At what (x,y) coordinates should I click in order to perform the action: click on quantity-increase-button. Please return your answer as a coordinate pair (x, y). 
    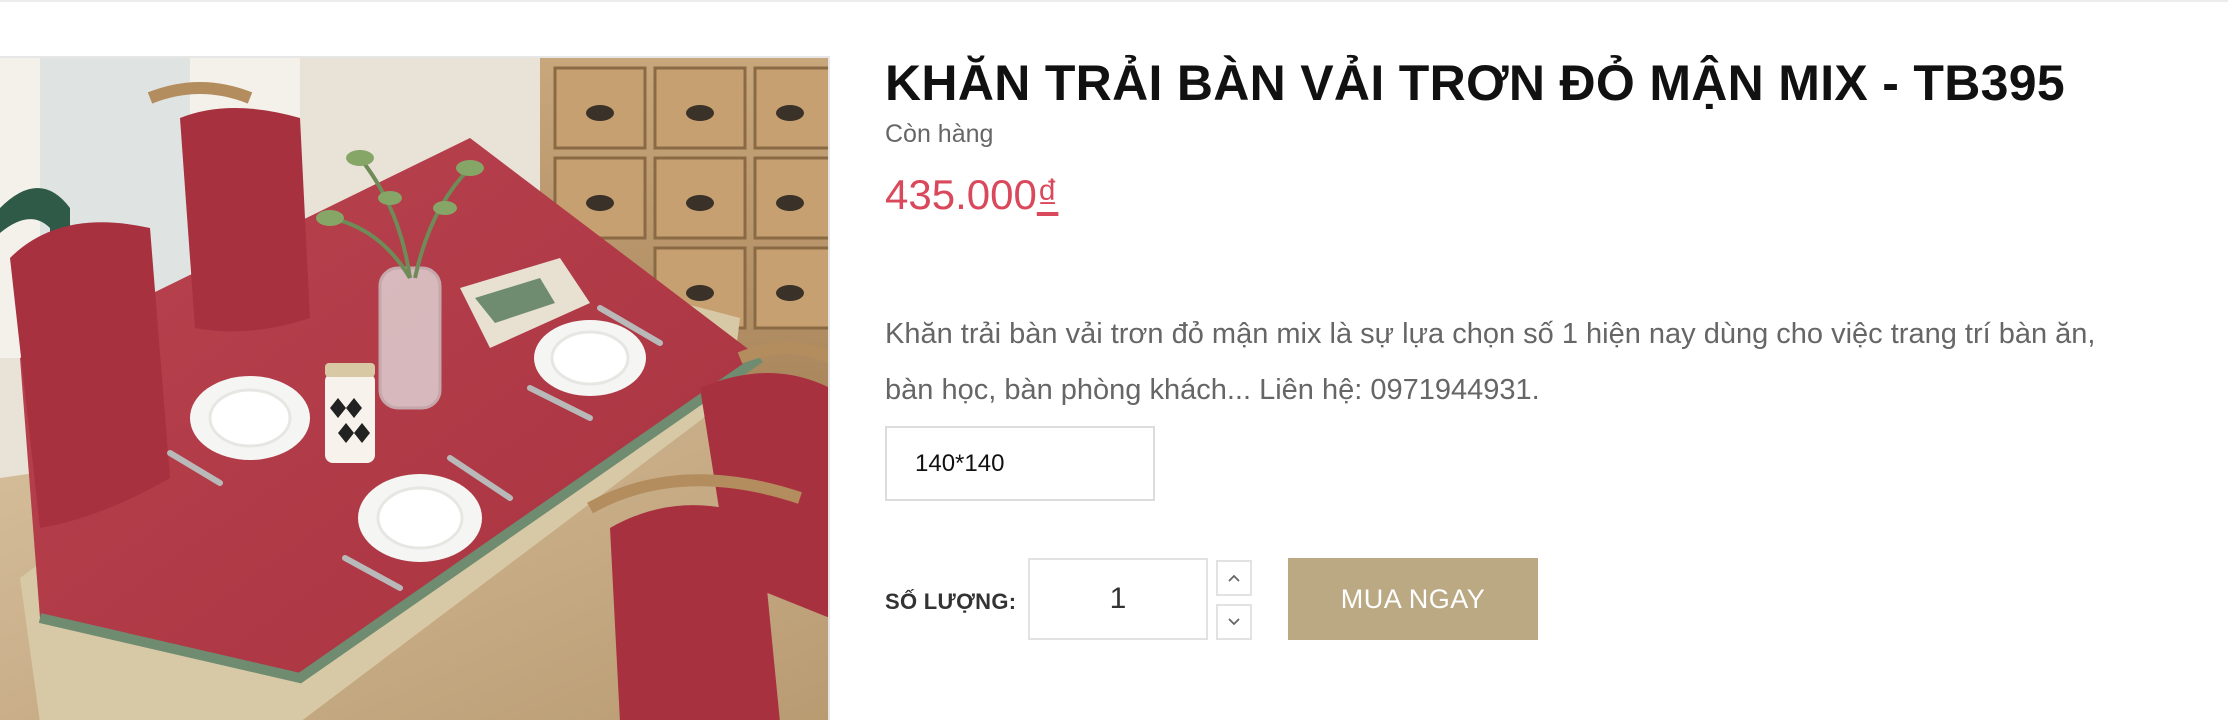
    Looking at the image, I should click on (1234, 578).